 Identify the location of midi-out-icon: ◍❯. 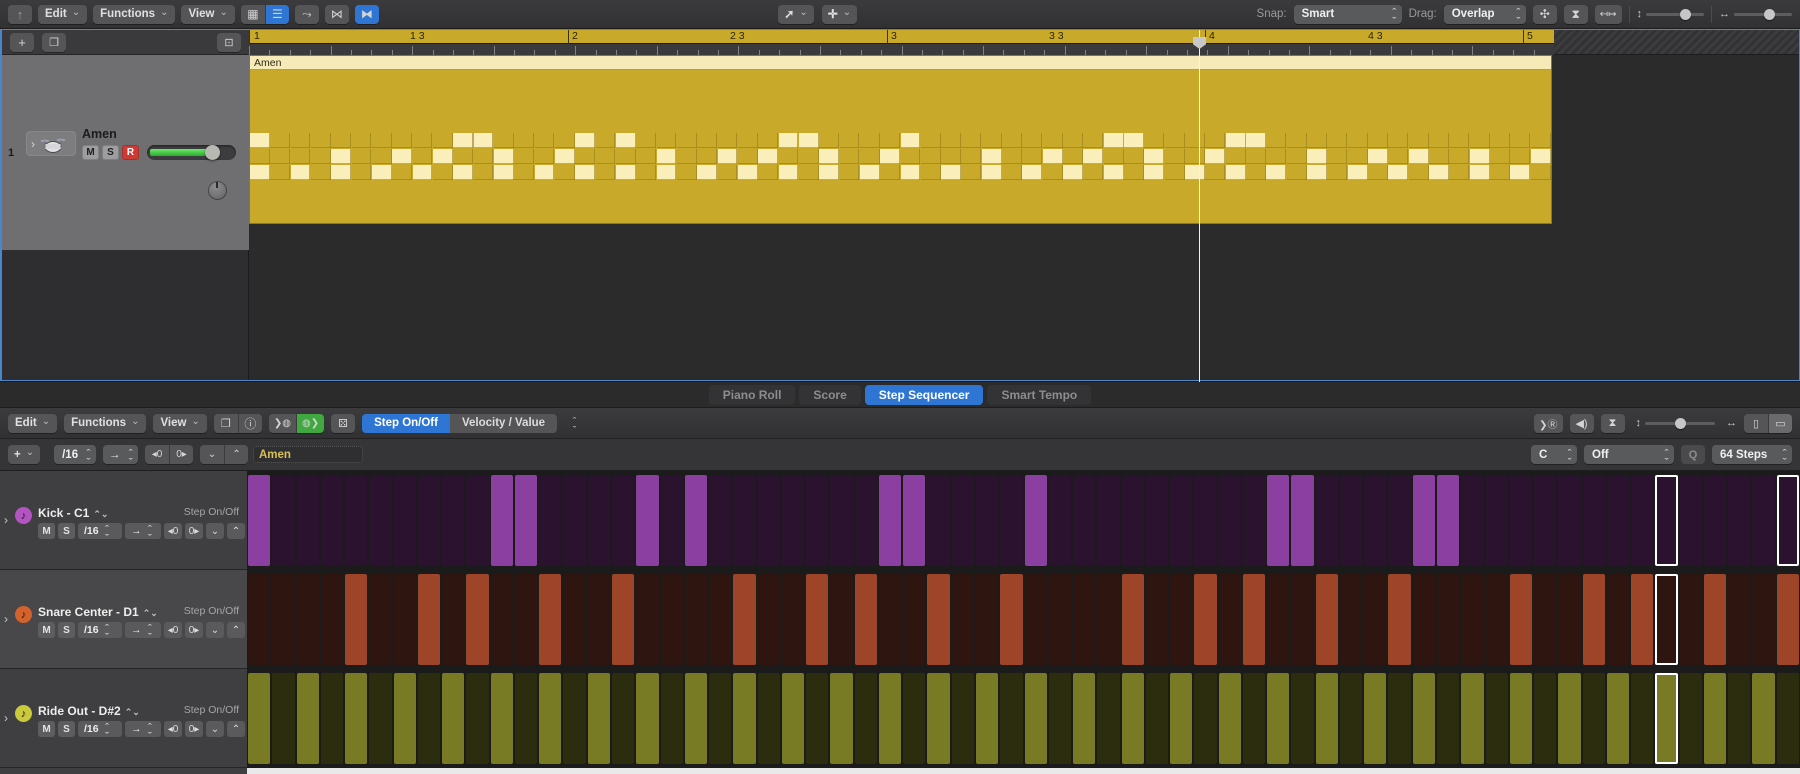
(310, 423).